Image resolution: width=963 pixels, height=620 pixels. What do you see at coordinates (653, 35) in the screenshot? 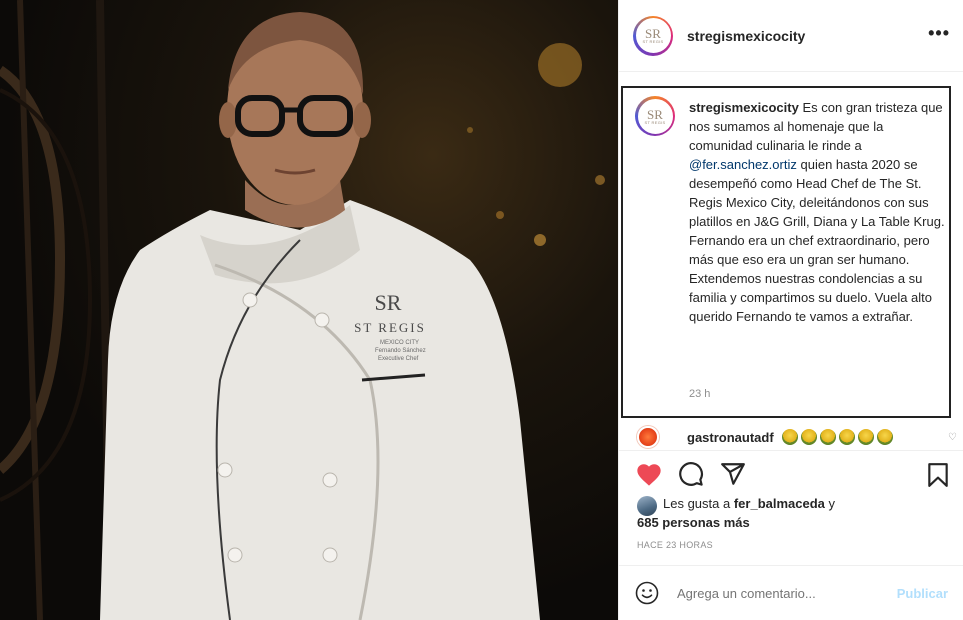
I see `profile-avatar: SR ST REGIS` at bounding box center [653, 35].